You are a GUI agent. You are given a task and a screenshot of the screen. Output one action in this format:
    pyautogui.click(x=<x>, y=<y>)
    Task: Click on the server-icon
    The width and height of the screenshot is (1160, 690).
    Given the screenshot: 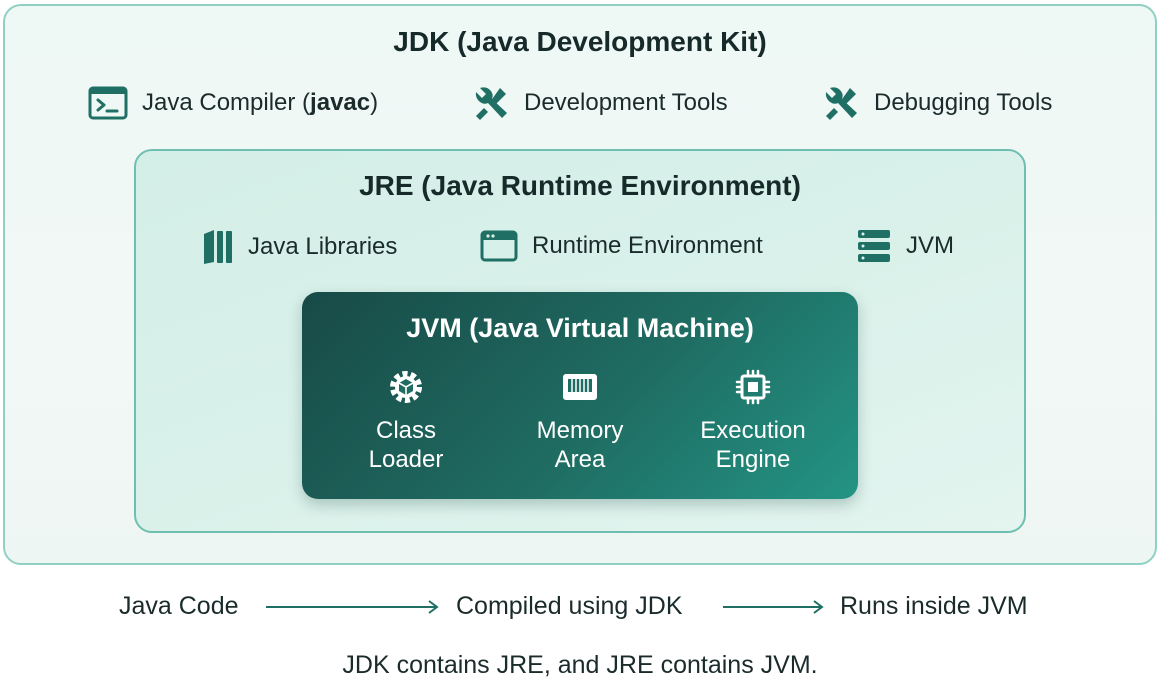 What is the action you would take?
    pyautogui.click(x=874, y=246)
    